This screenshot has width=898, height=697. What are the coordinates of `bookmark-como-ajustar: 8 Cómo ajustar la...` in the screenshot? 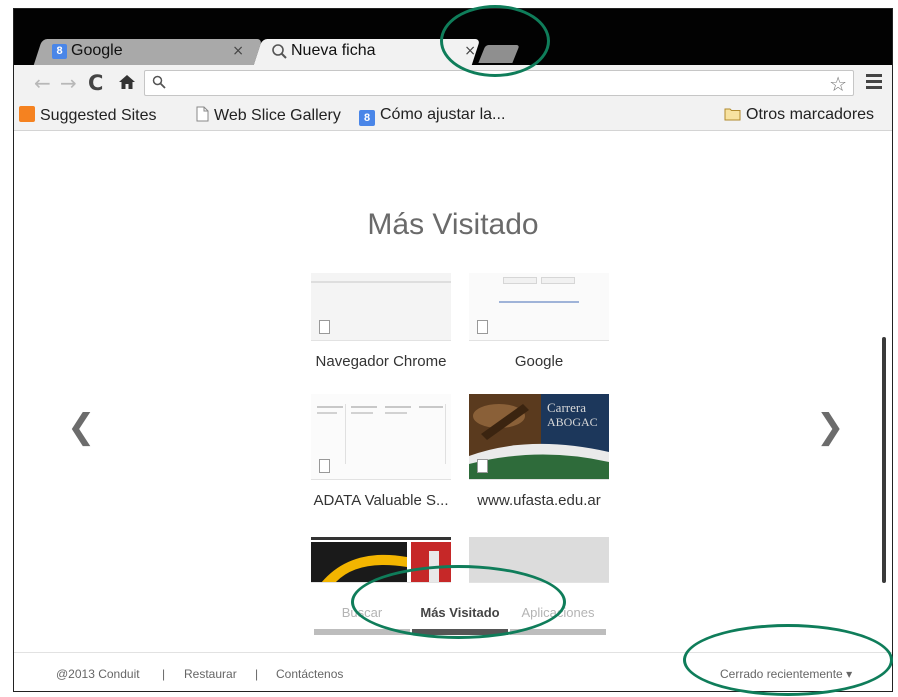 It's located at (432, 116).